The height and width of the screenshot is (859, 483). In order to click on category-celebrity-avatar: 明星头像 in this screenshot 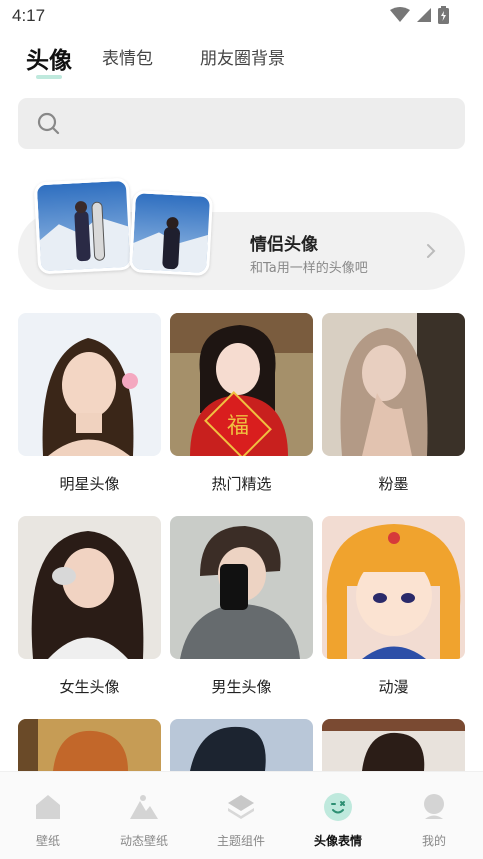, I will do `click(89, 403)`.